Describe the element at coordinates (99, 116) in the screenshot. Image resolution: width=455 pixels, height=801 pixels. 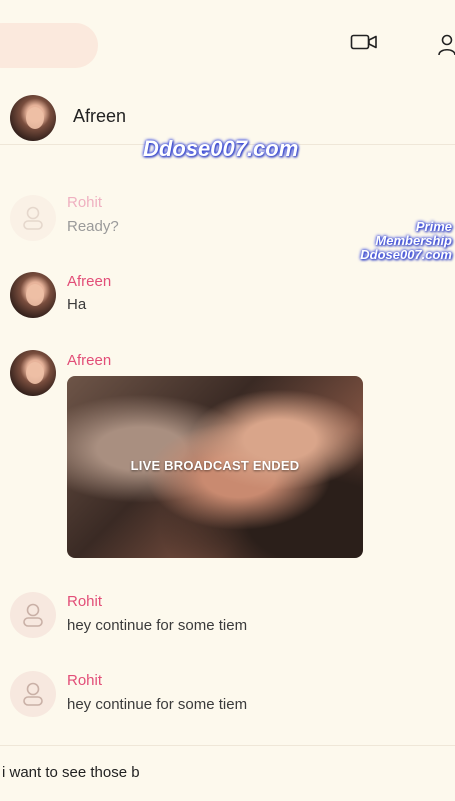
I see `contact-name: Afreen` at that location.